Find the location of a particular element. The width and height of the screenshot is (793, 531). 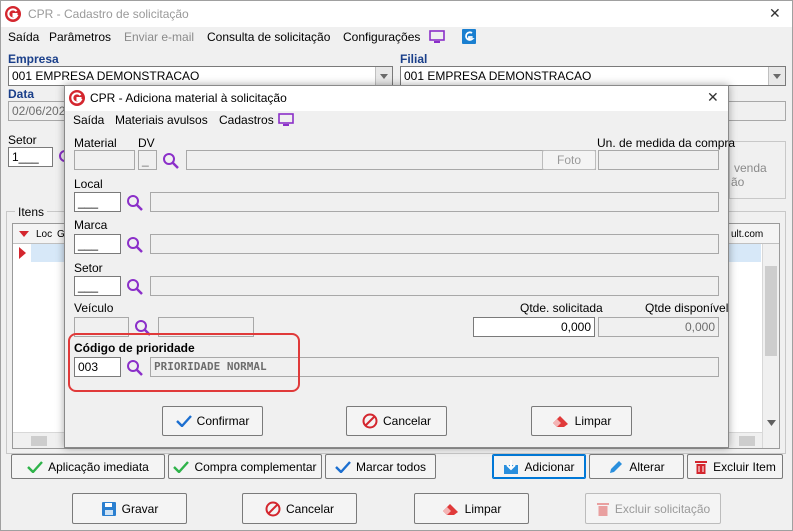

un-medida-label: Un. de medida da compra is located at coordinates (666, 143).